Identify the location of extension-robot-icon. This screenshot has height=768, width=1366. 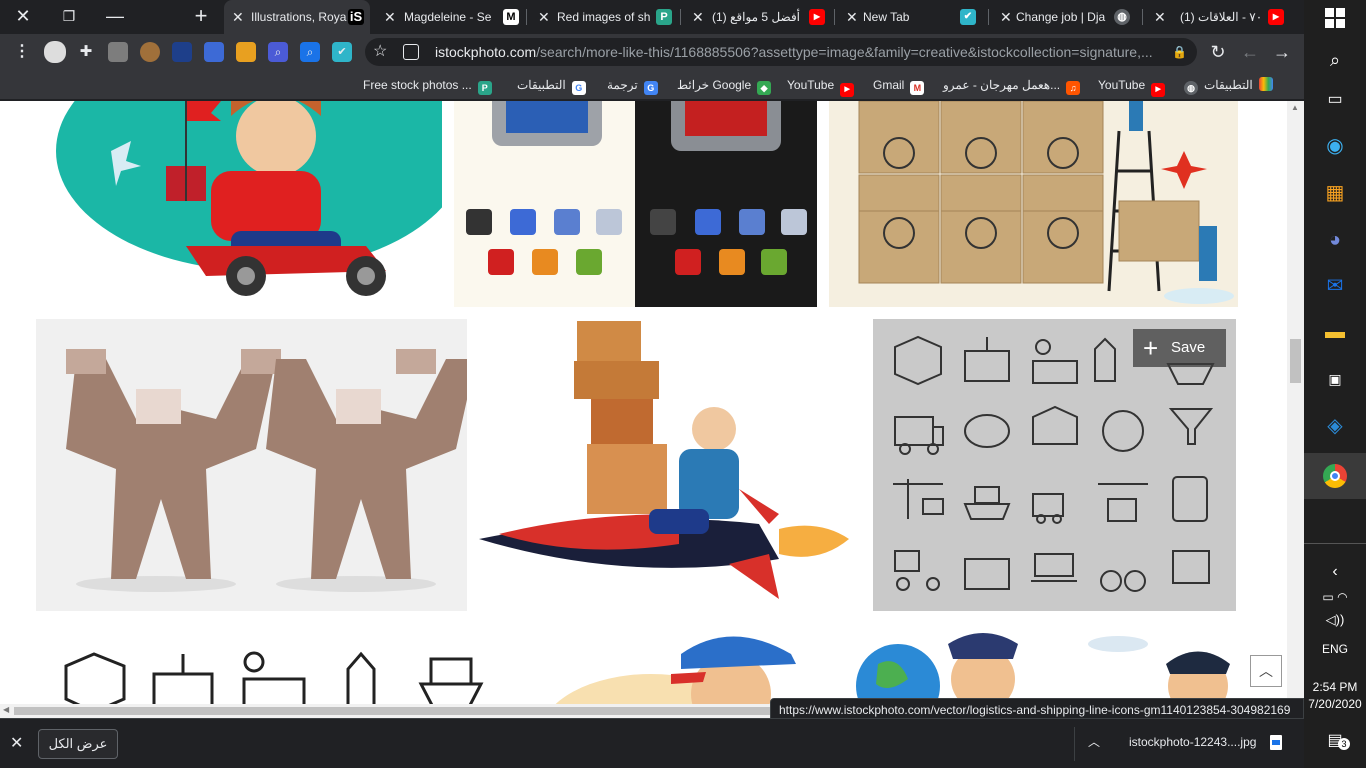
(214, 52).